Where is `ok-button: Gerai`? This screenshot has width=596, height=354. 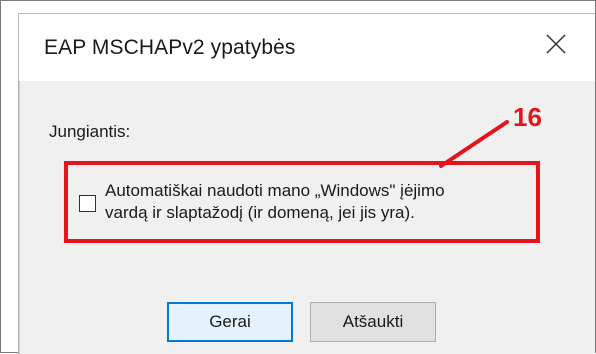 ok-button: Gerai is located at coordinates (230, 322).